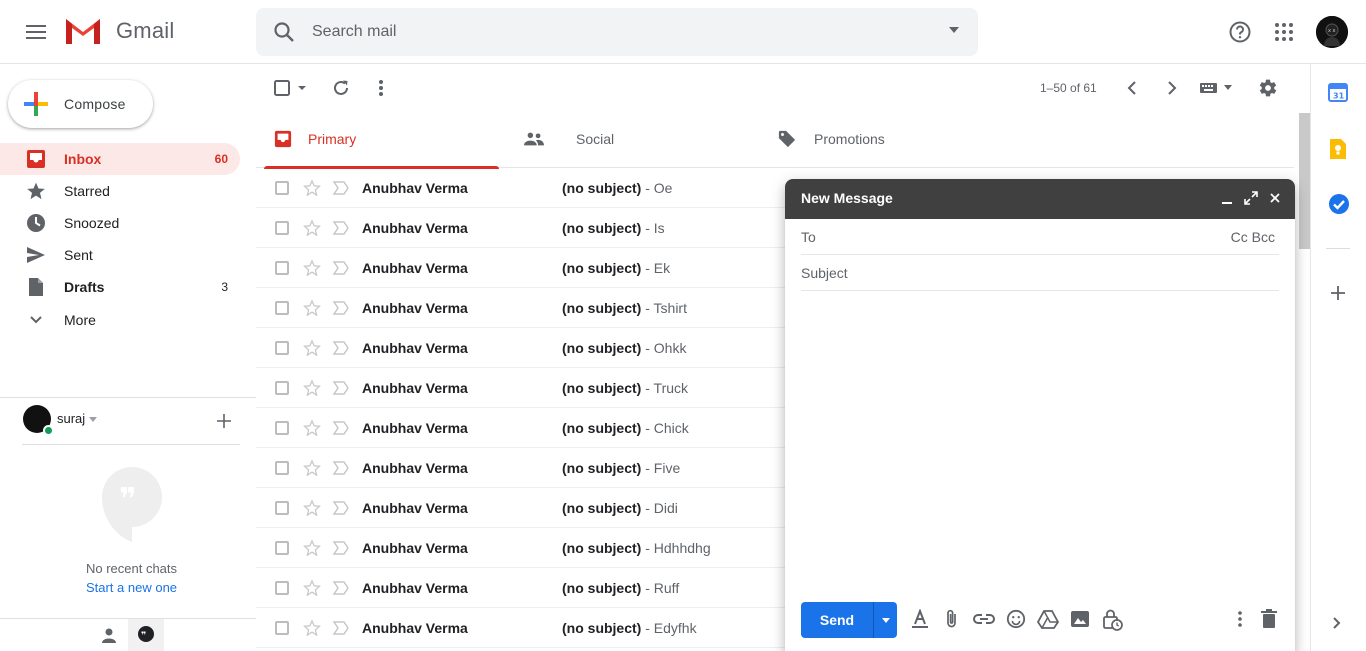 This screenshot has height=651, width=1366. What do you see at coordinates (1048, 619) in the screenshot?
I see `google-drive-icon` at bounding box center [1048, 619].